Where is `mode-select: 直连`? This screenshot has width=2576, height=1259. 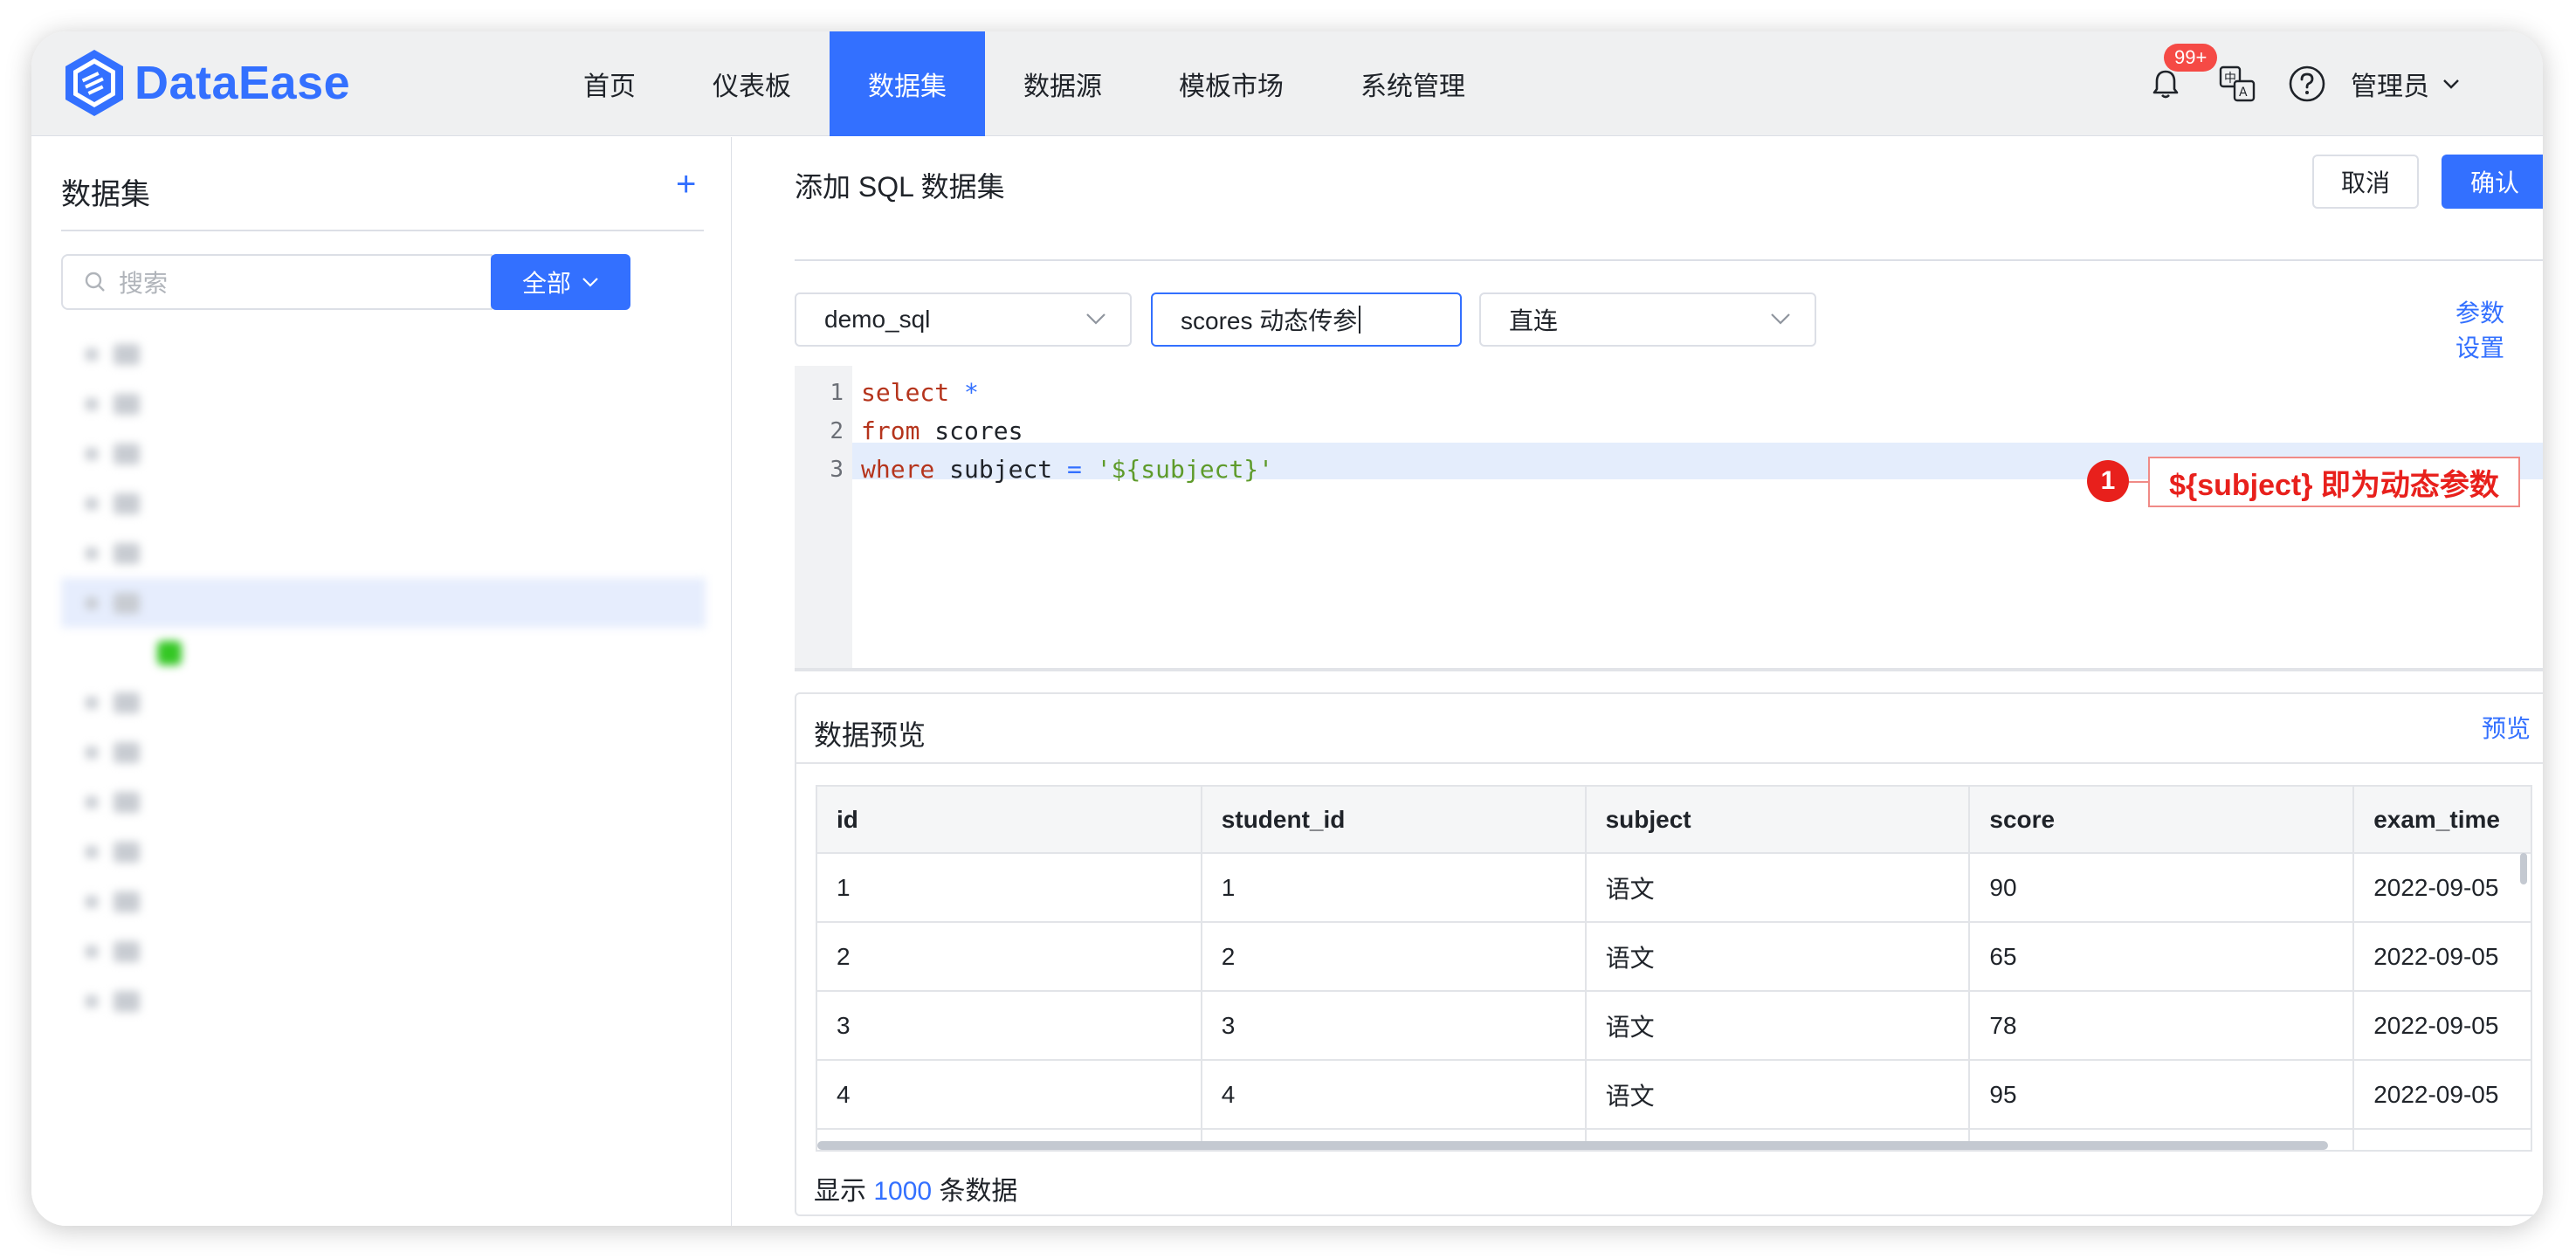
mode-select: 直连 is located at coordinates (1647, 319).